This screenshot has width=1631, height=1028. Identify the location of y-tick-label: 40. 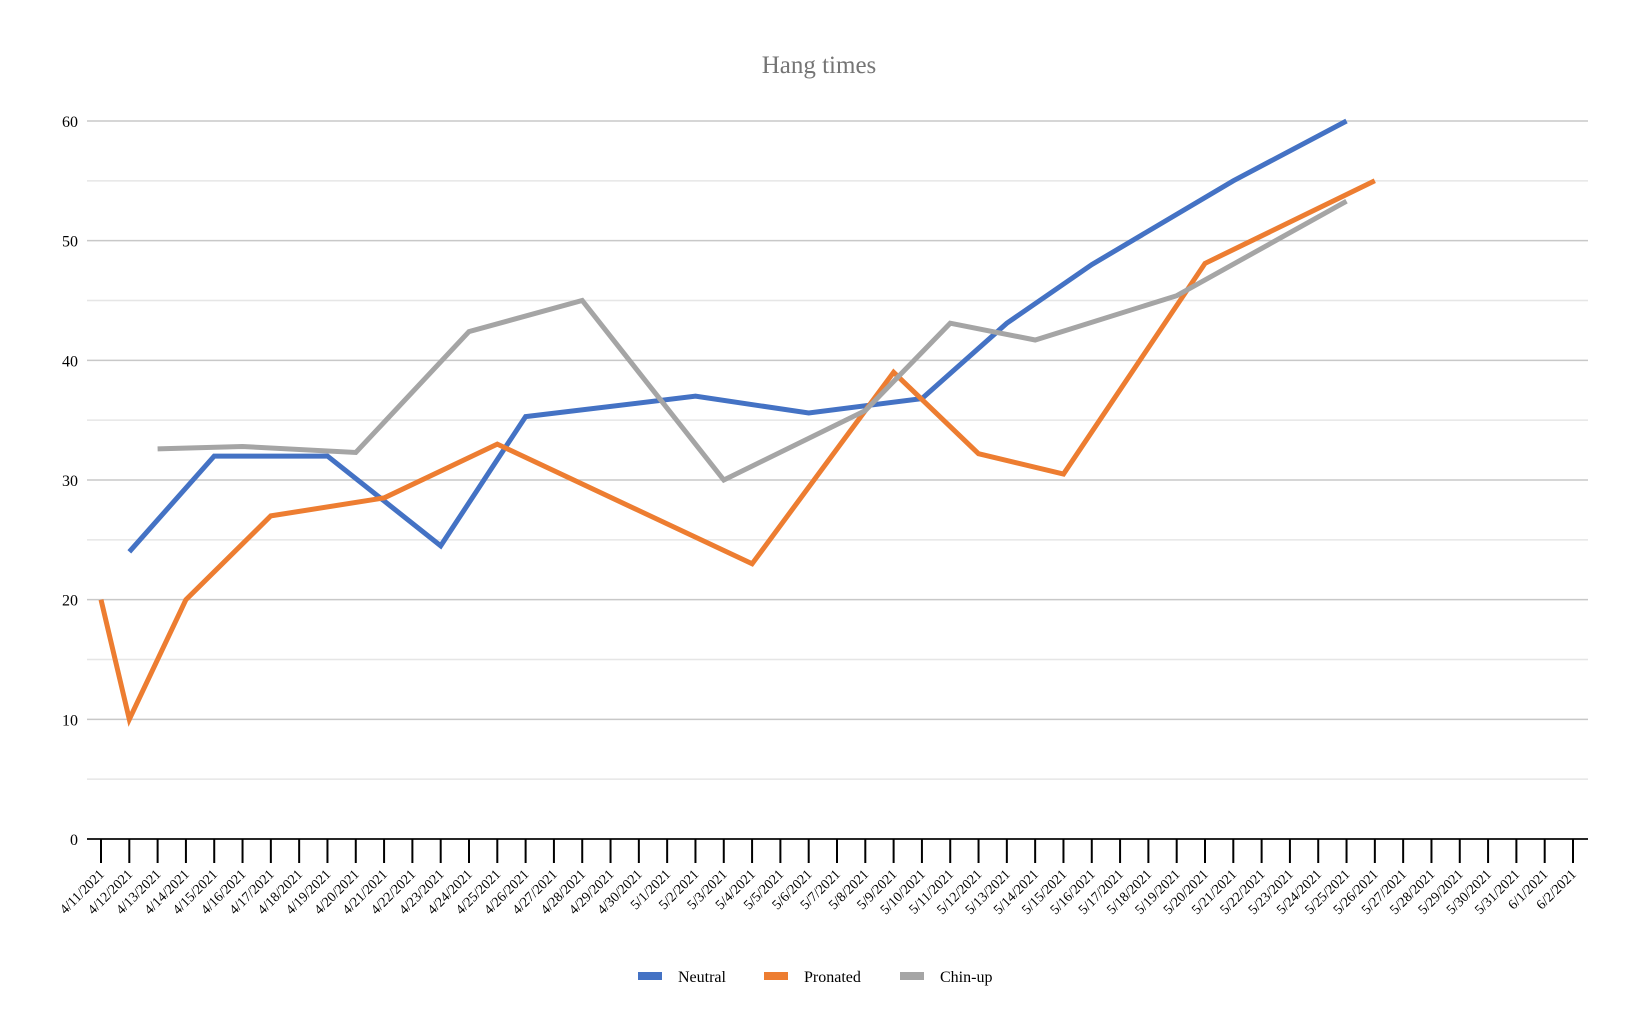
(70, 361).